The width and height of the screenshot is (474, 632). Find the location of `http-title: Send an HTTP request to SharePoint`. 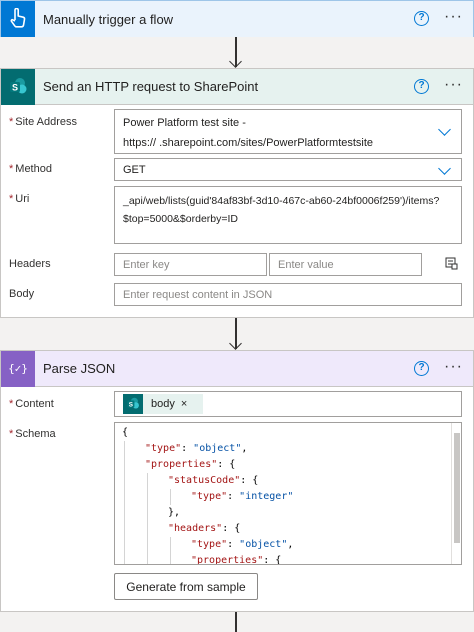

http-title: Send an HTTP request to SharePoint is located at coordinates (151, 86).